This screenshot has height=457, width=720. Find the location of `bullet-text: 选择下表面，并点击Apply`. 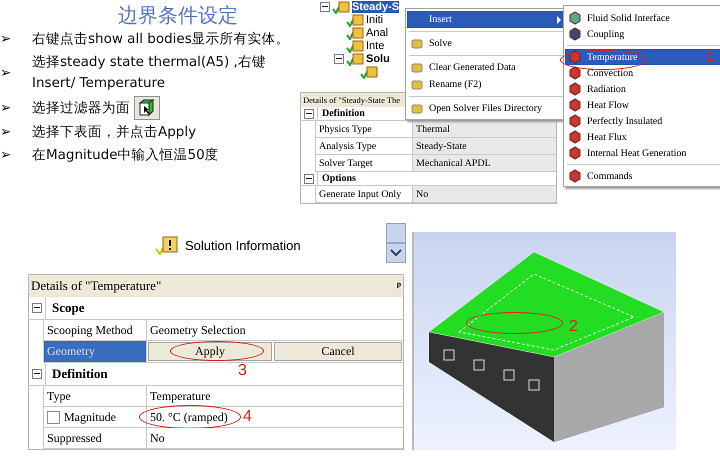

bullet-text: 选择下表面，并点击Apply is located at coordinates (114, 132).